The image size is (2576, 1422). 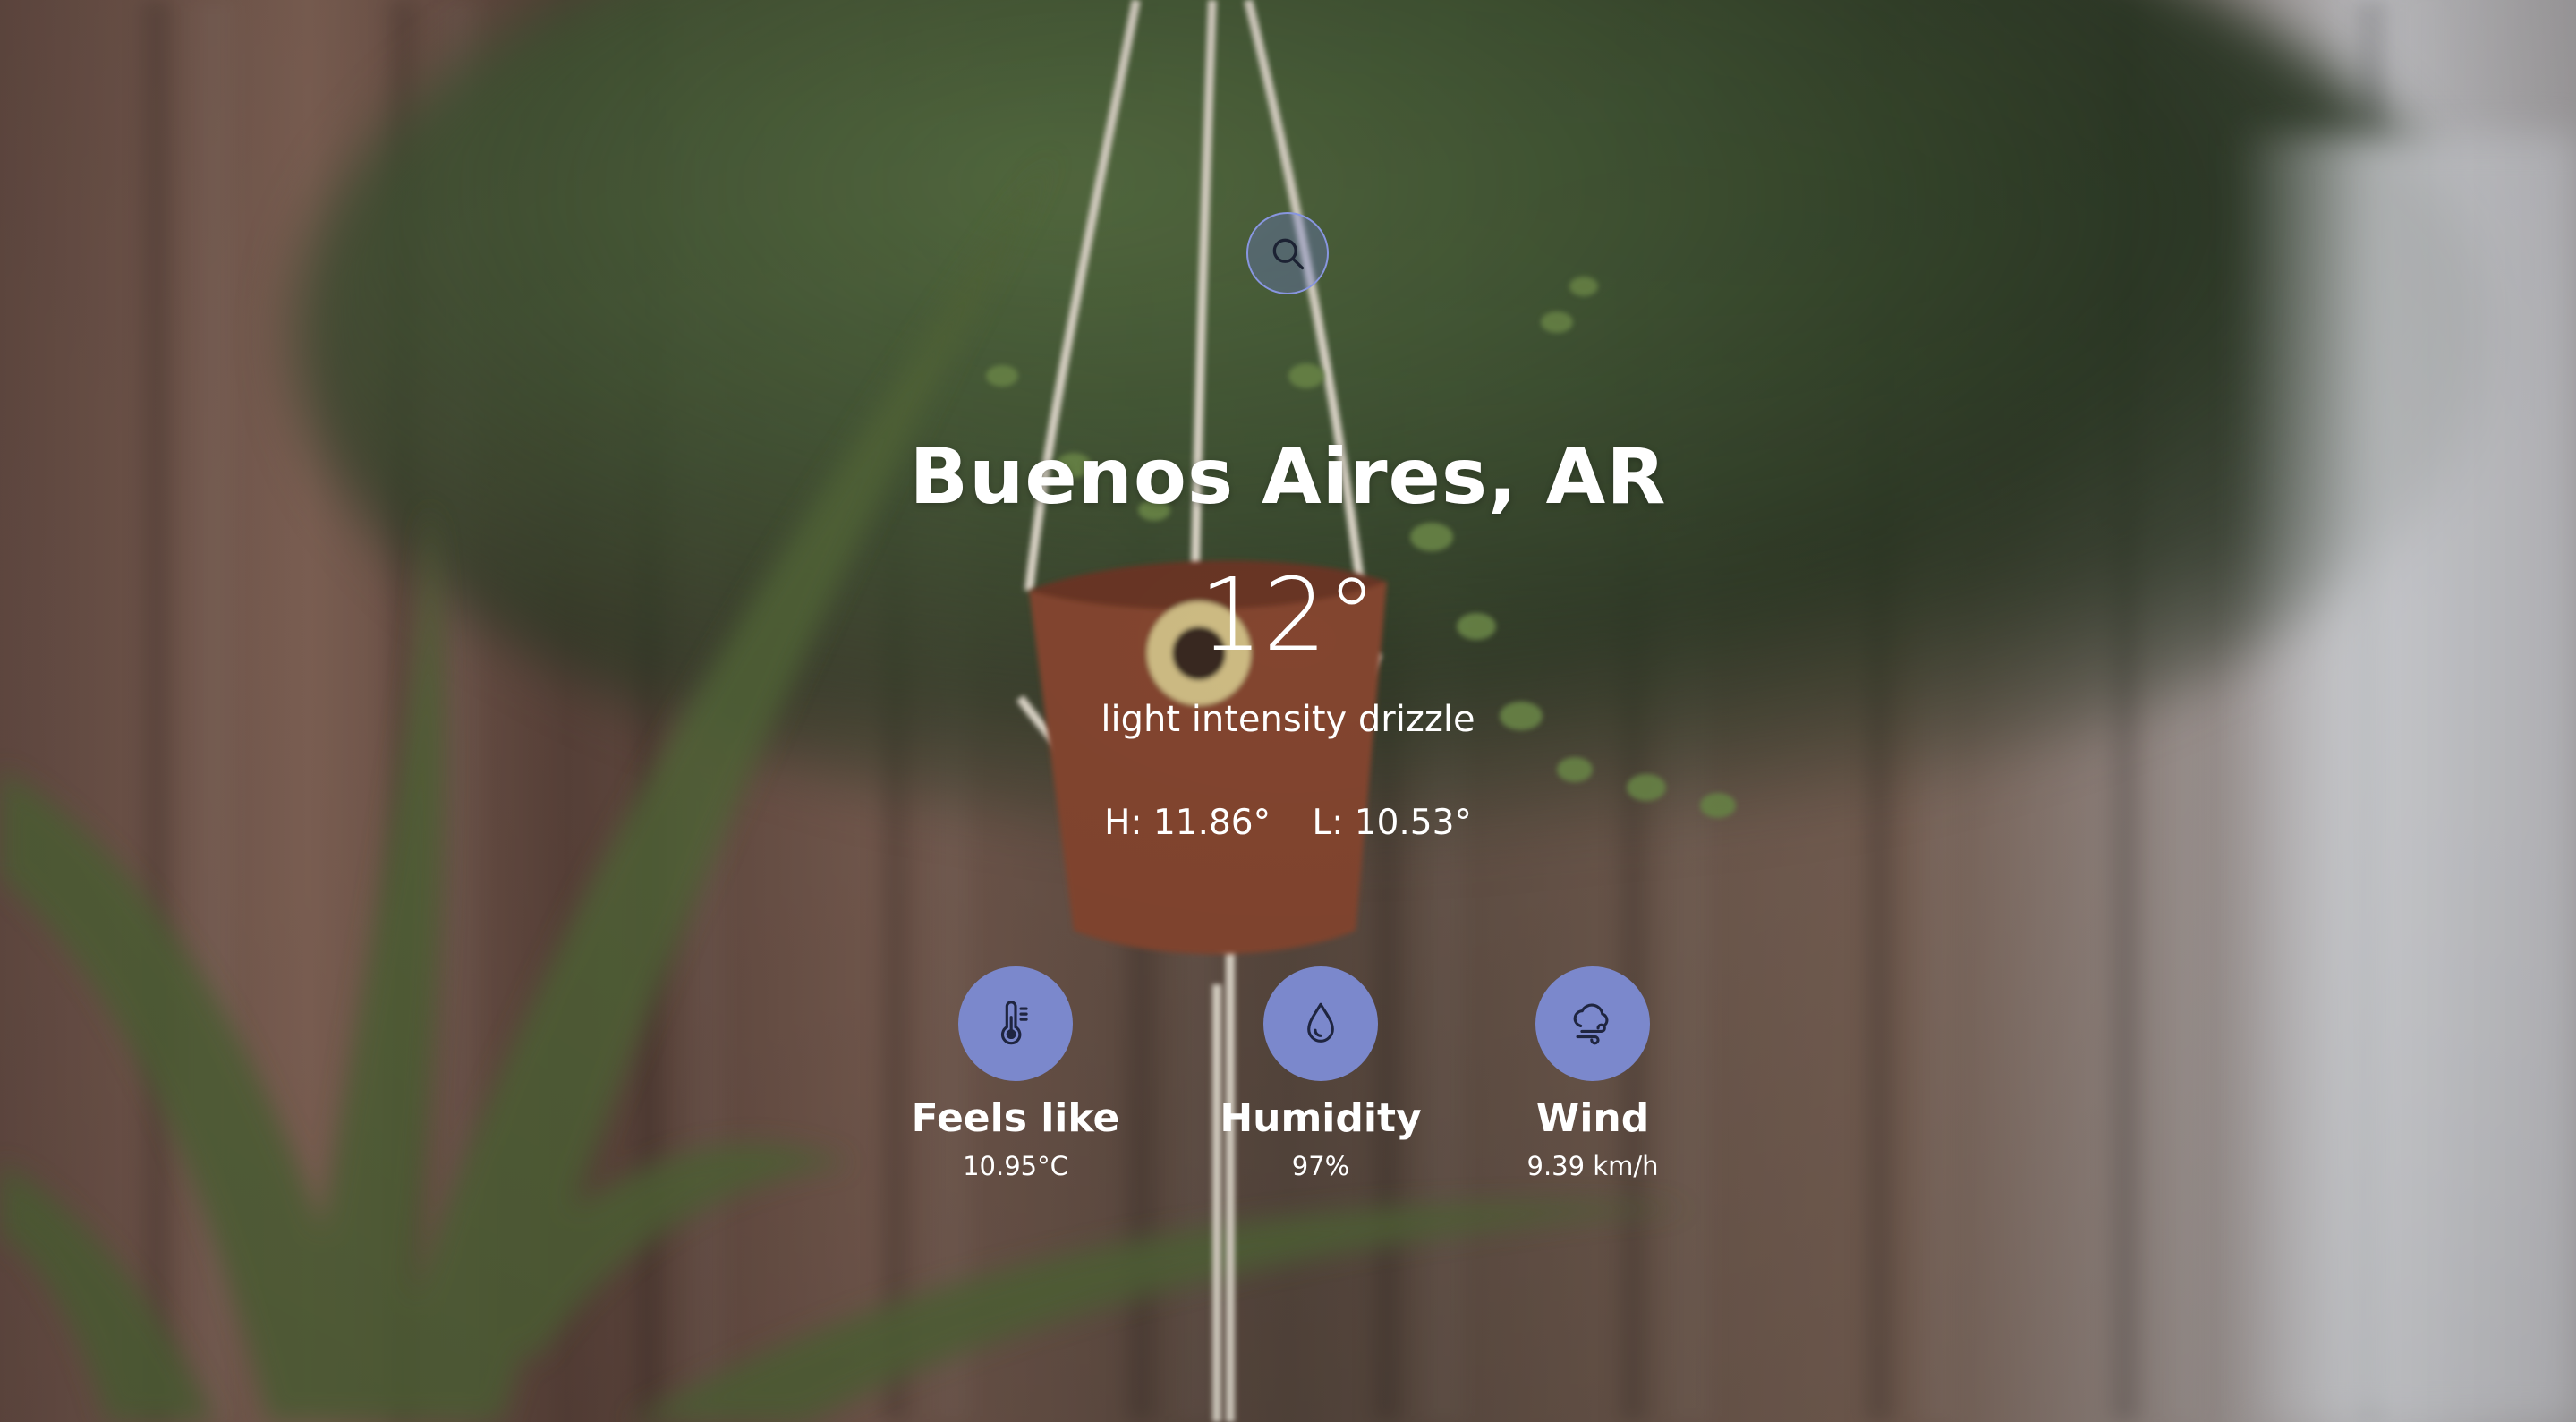 What do you see at coordinates (1288, 823) in the screenshot?
I see `high-low-temperatures: H: 11.86° L: 10.53°` at bounding box center [1288, 823].